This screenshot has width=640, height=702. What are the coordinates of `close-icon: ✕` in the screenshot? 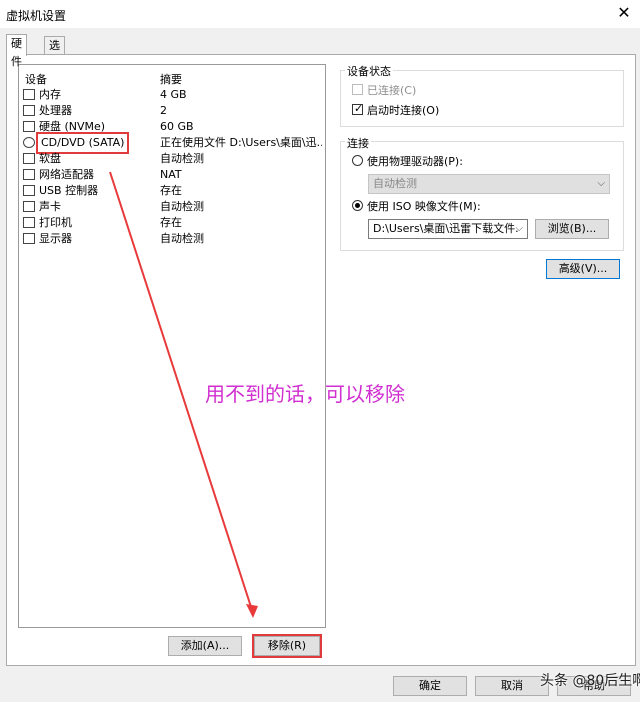 It's located at (624, 13).